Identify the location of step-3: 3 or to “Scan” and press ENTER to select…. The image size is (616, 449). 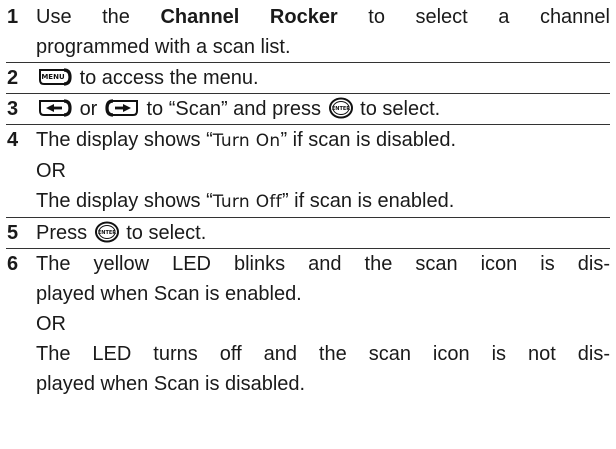
(308, 109).